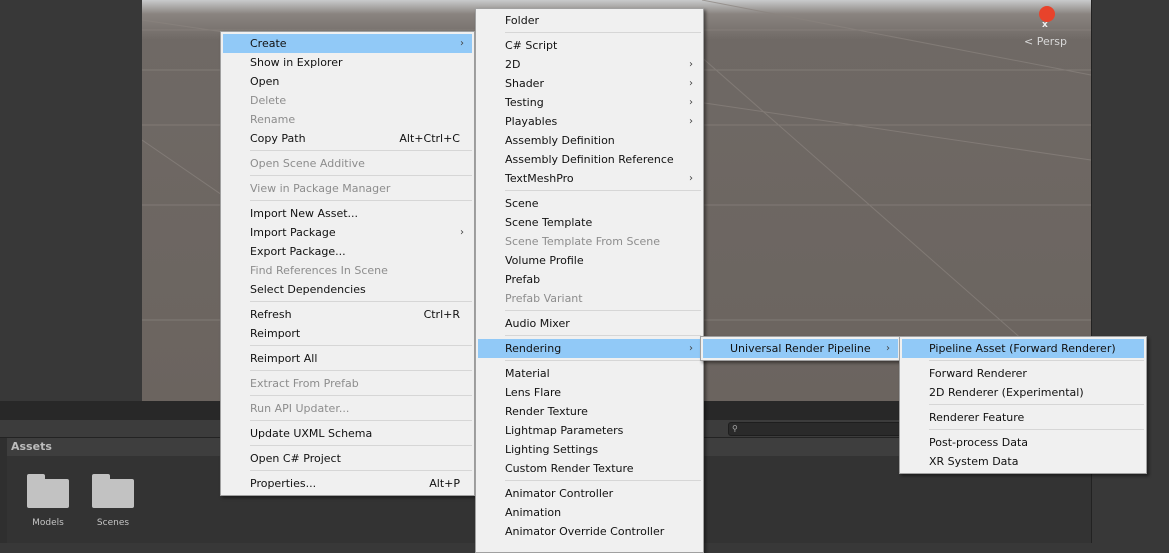  Describe the element at coordinates (589, 203) in the screenshot. I see `menu-item-scene: Scene` at that location.